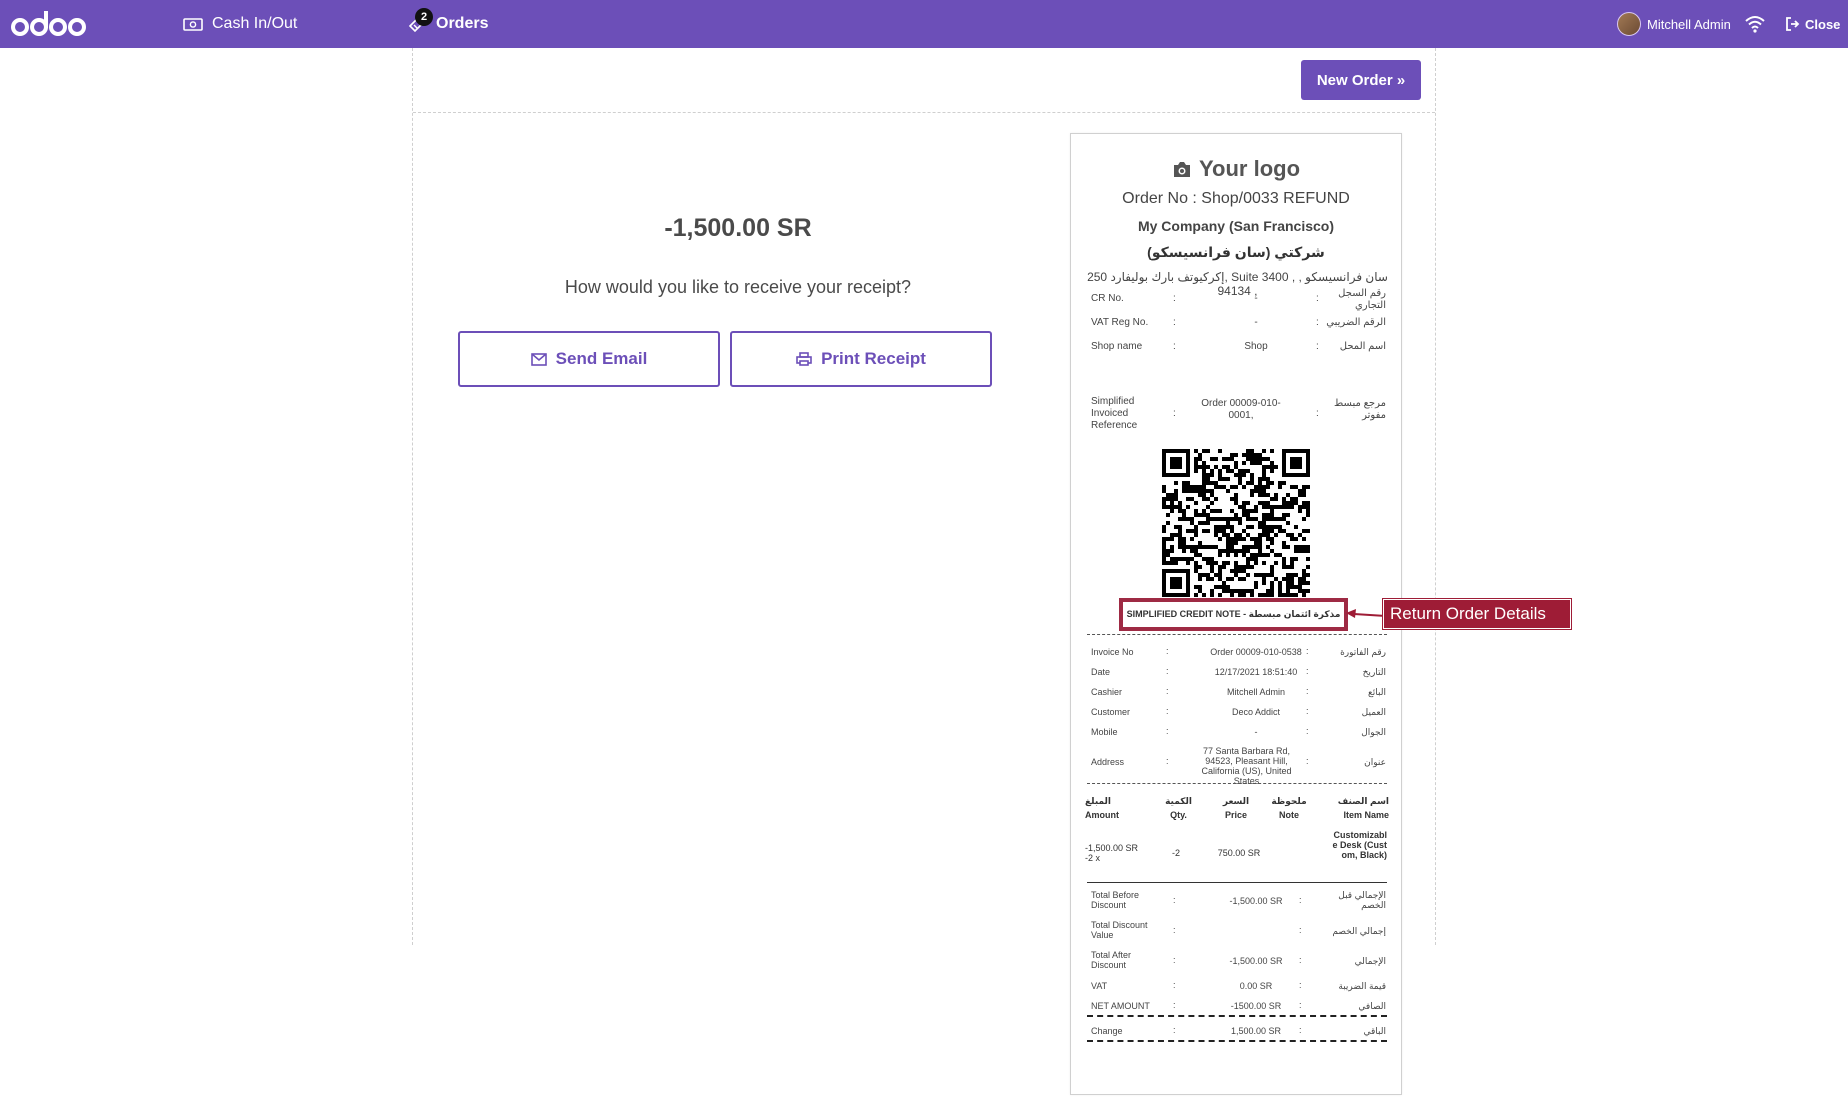  What do you see at coordinates (1241, 409) in the screenshot?
I see `row-value: Order 00009-010-0001,` at bounding box center [1241, 409].